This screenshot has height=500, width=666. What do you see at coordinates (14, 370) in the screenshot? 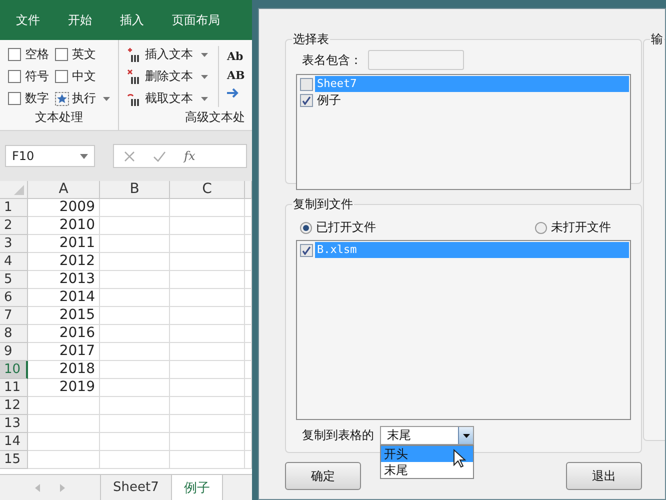
I see `row-header: 10` at bounding box center [14, 370].